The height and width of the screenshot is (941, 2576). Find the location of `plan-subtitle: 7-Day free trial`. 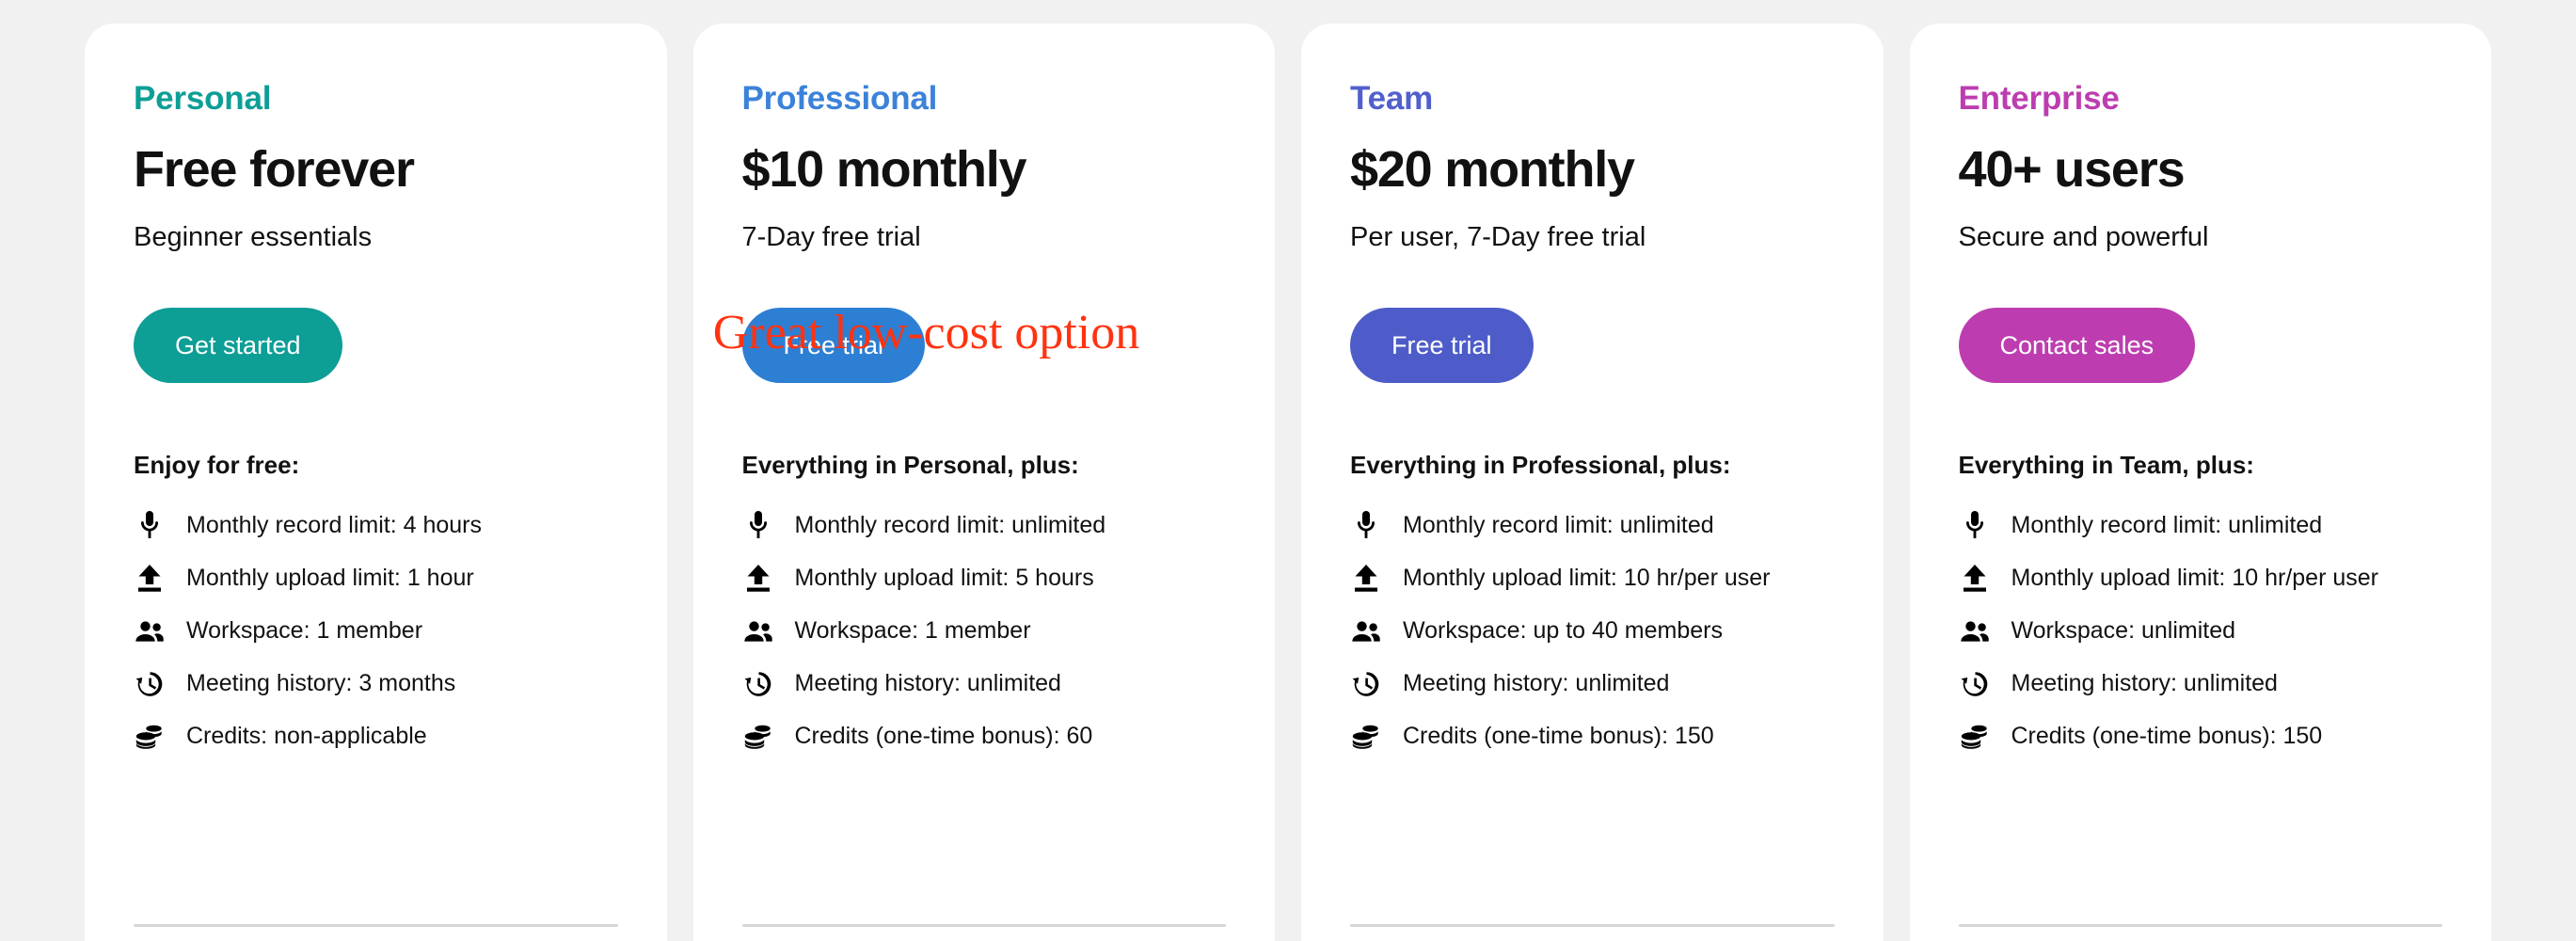

plan-subtitle: 7-Day free trial is located at coordinates (831, 236).